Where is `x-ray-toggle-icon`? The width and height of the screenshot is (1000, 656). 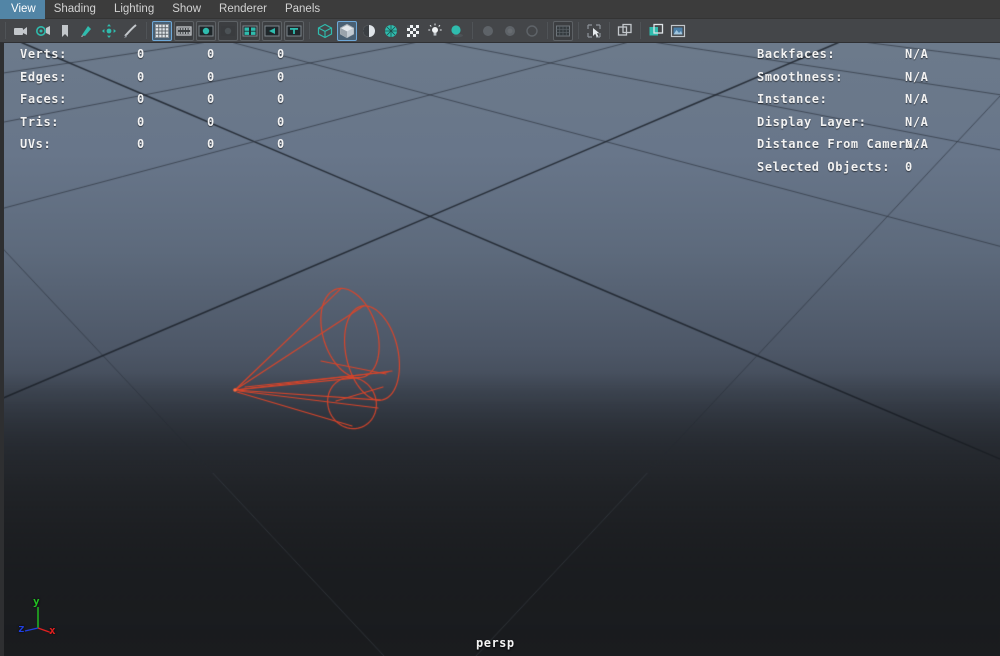 x-ray-toggle-icon is located at coordinates (594, 31).